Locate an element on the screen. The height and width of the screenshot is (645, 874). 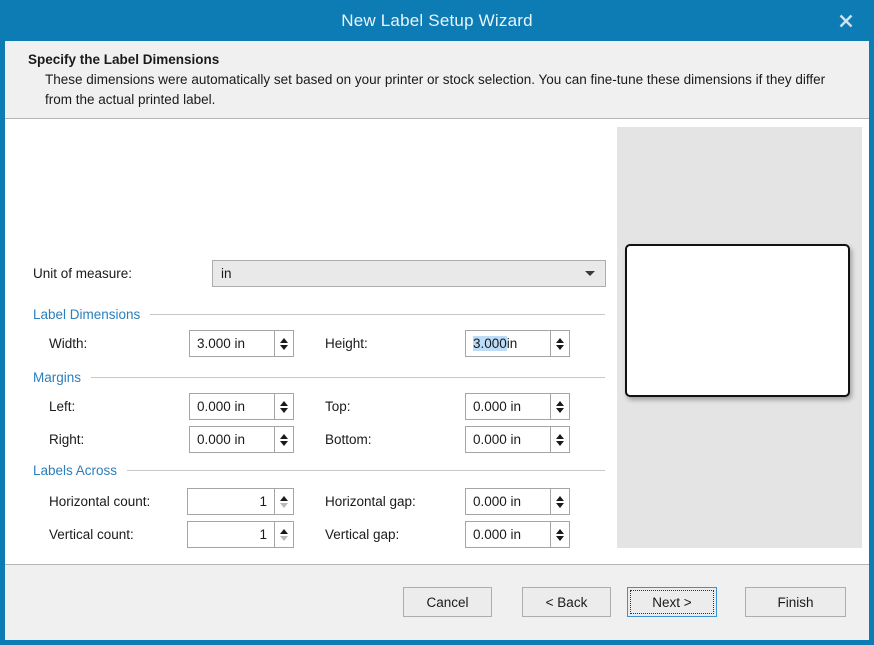
bottom-margin-input: 0.000 in is located at coordinates (507, 439).